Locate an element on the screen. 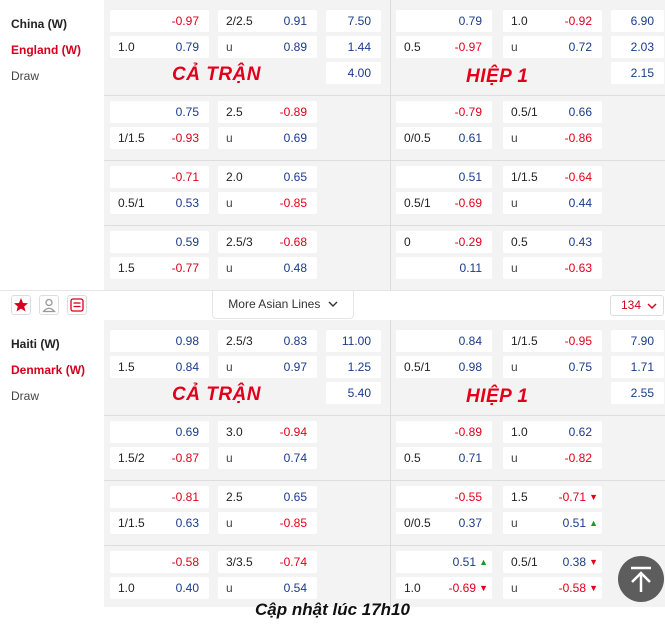 Image resolution: width=665 pixels, height=626 pixels. half-over-under-cell: u 0.75 is located at coordinates (552, 367).